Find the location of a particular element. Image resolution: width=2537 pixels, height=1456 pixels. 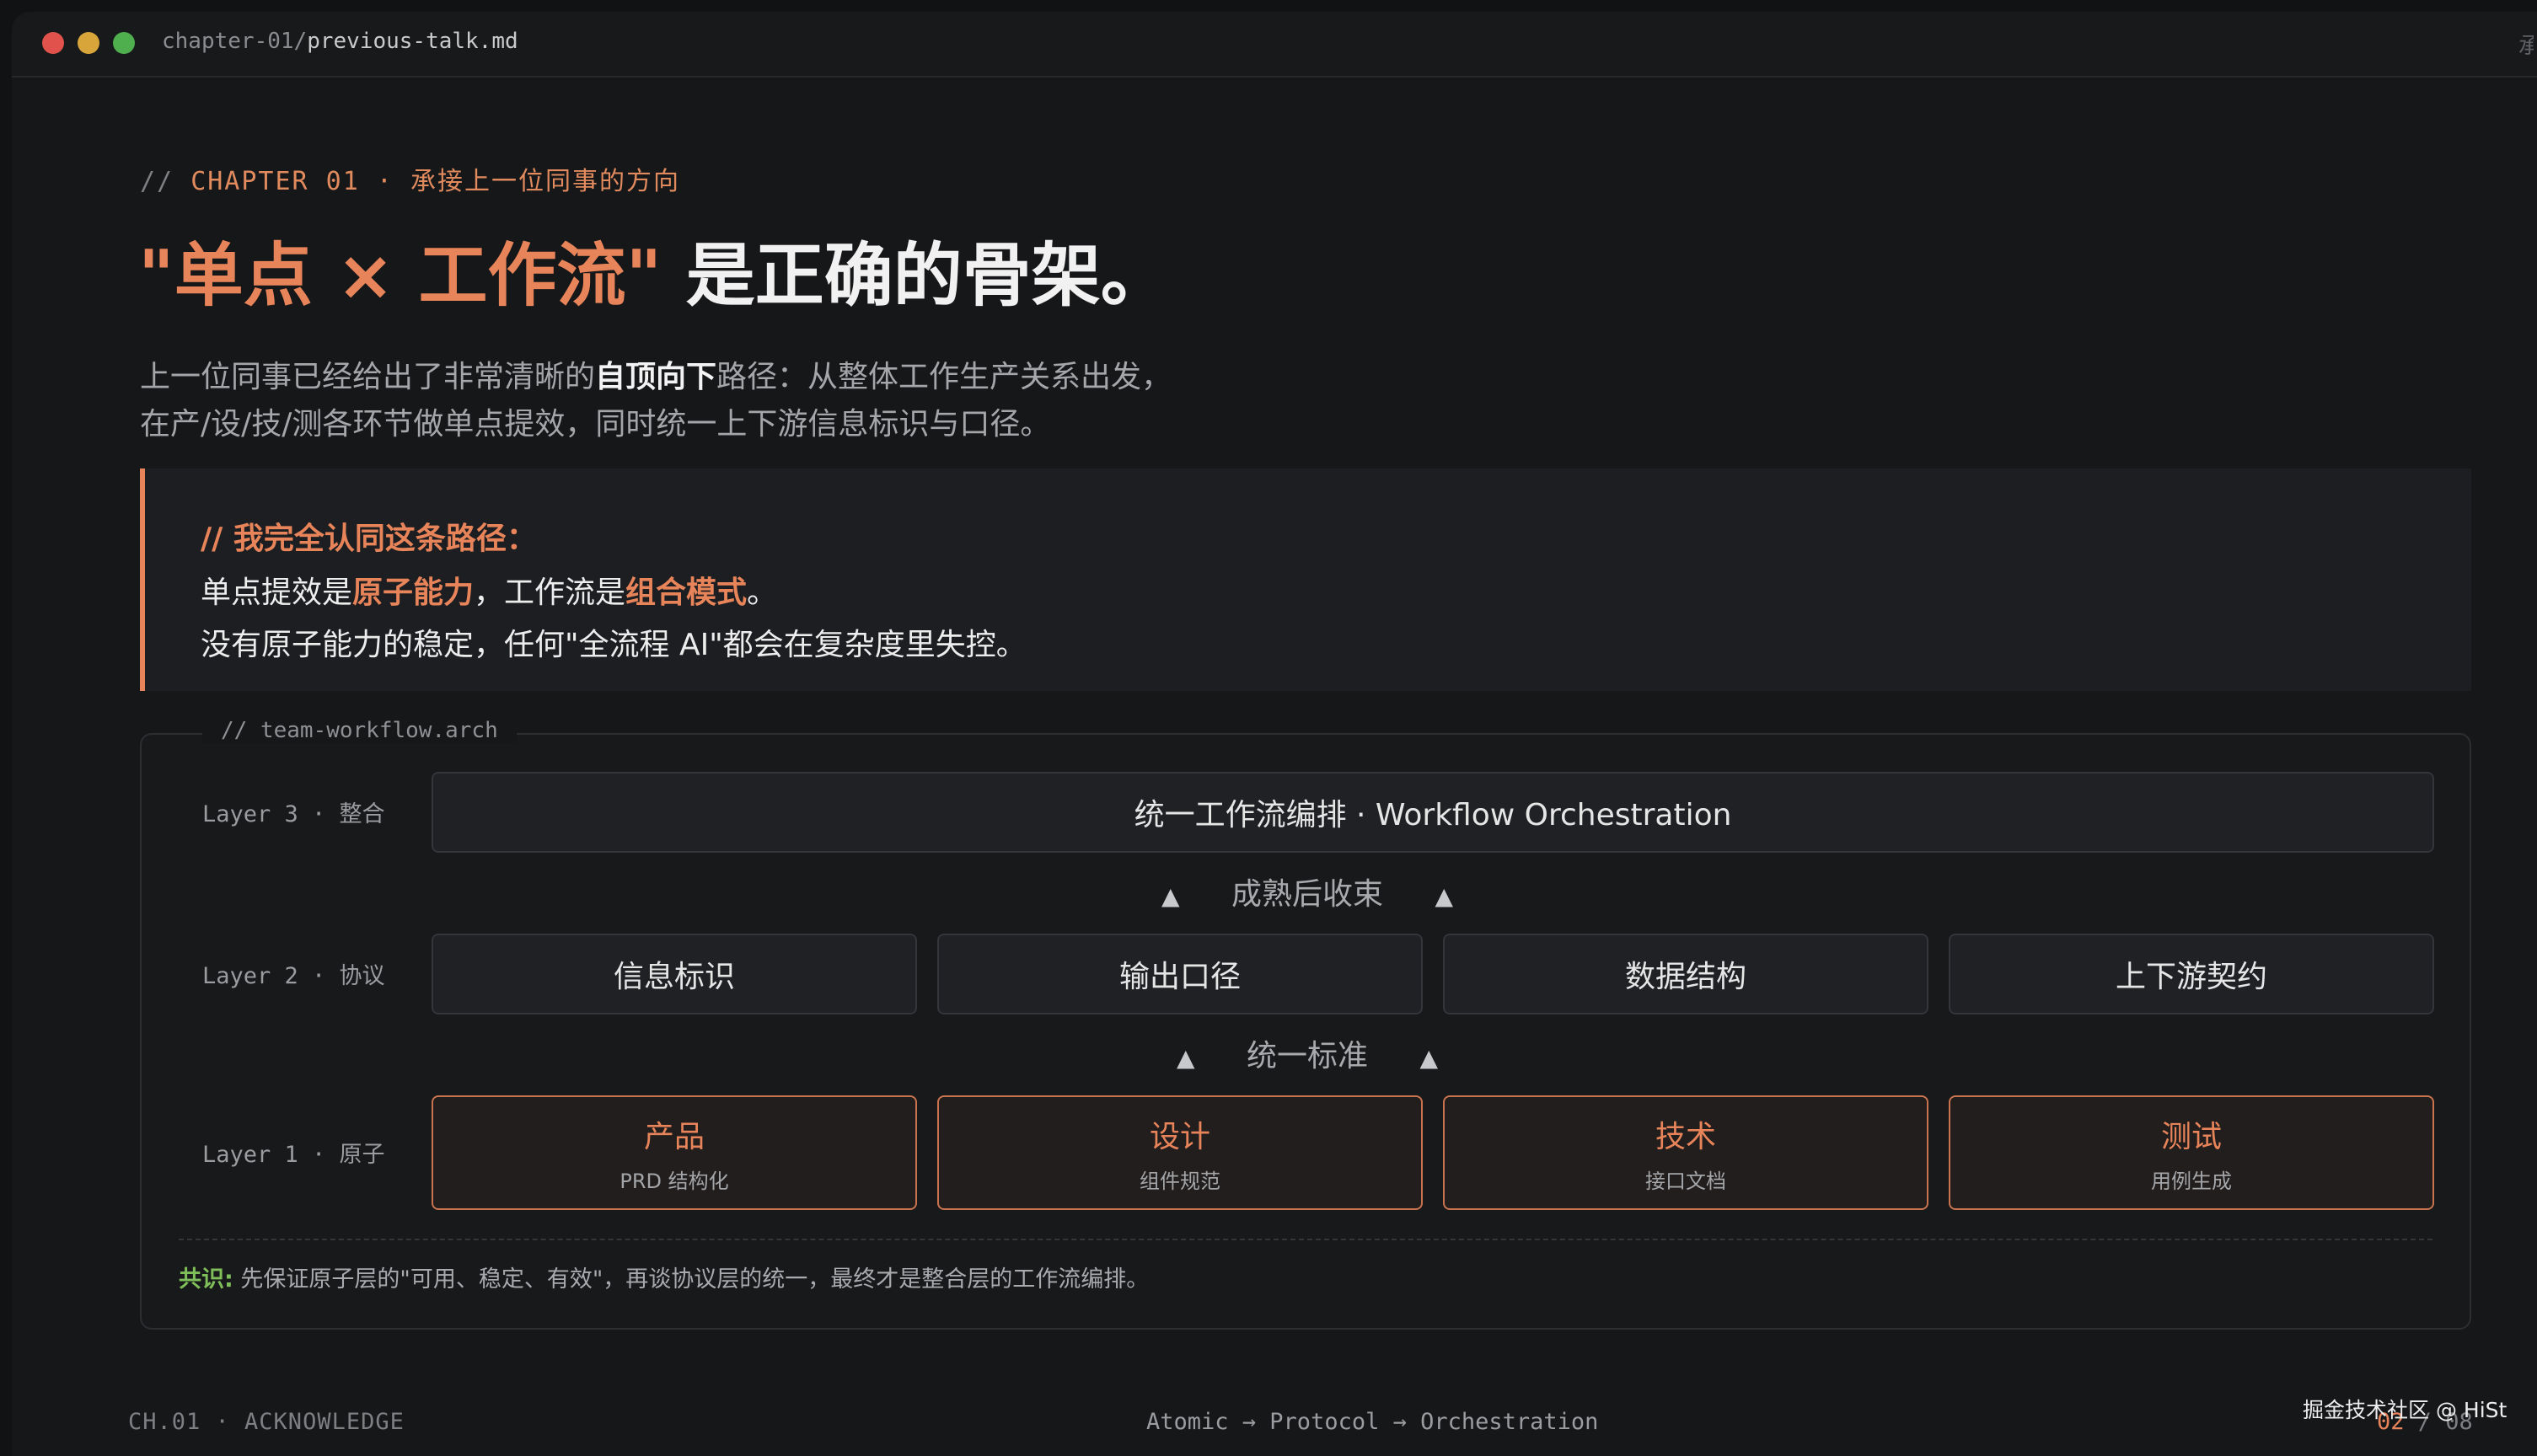

quote-line-1-post: 。 is located at coordinates (762, 592).